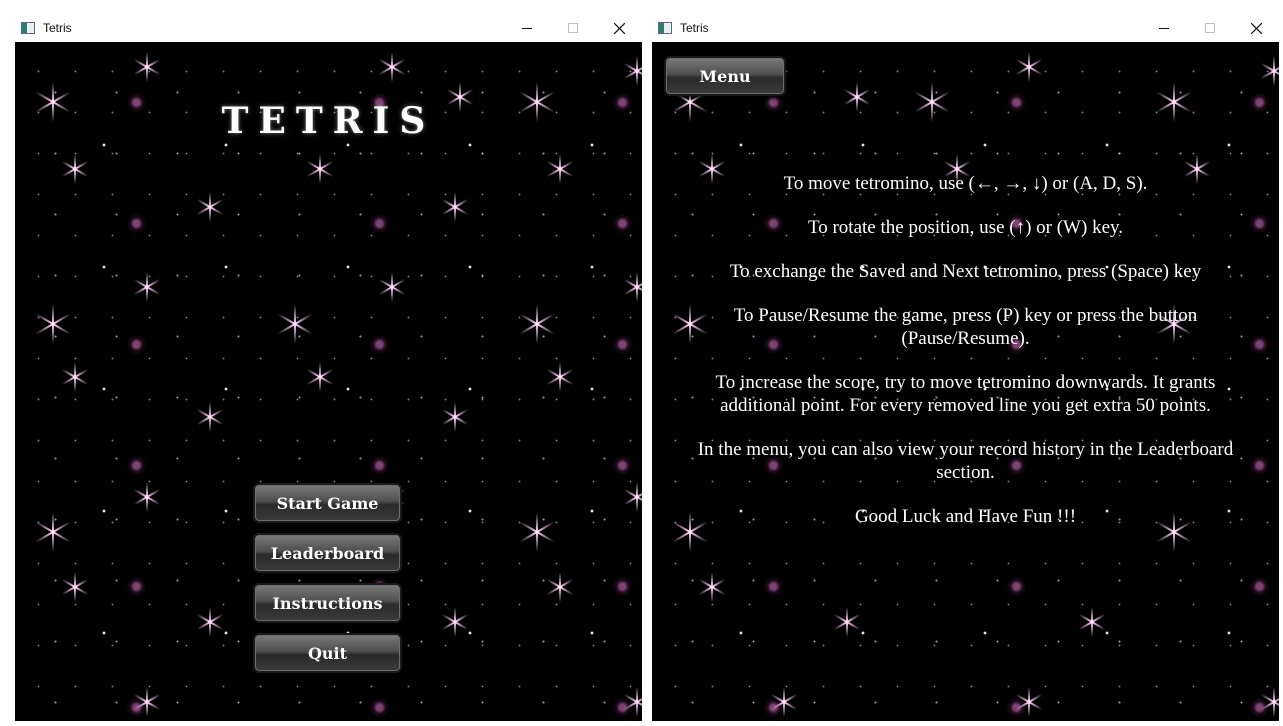 The width and height of the screenshot is (1283, 726). What do you see at coordinates (327, 603) in the screenshot?
I see `instructions-button: Instructions` at bounding box center [327, 603].